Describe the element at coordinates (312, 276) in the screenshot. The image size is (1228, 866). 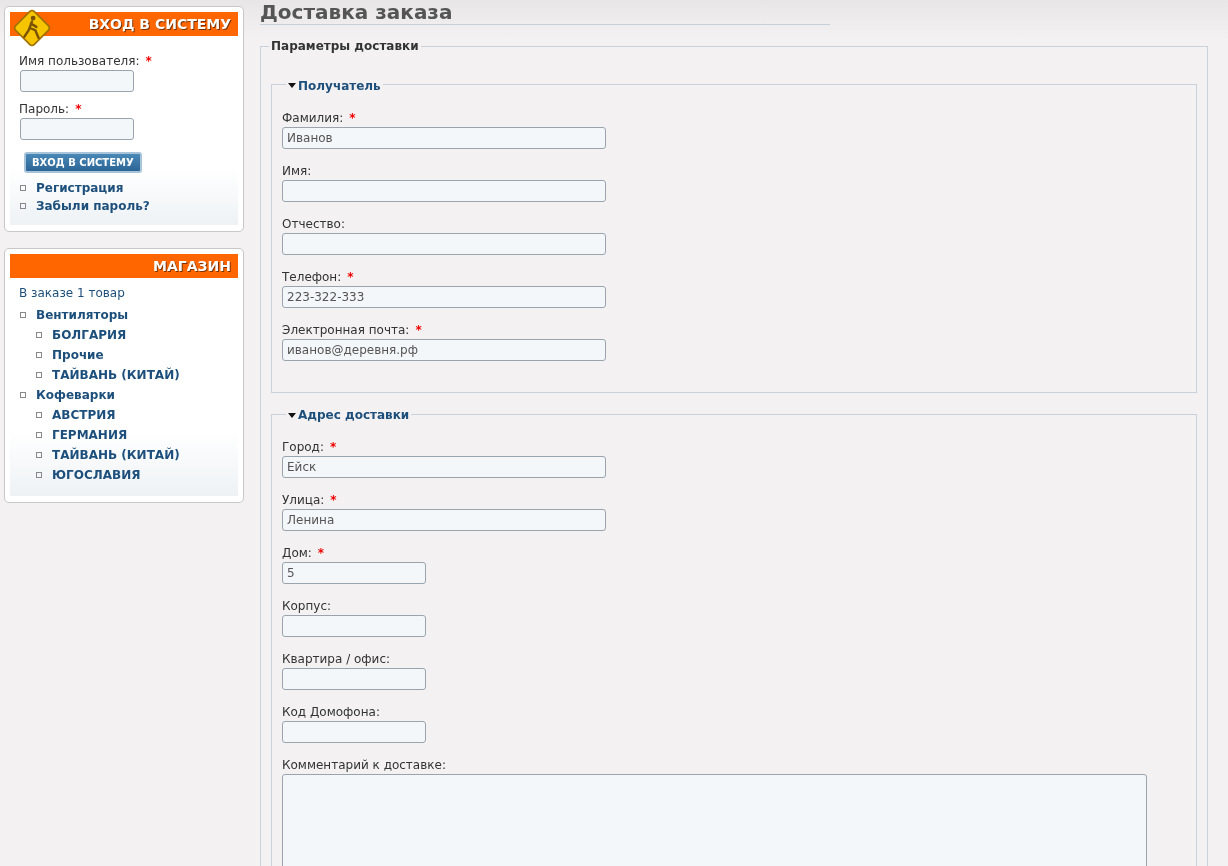
I see `field-label: Телефон:` at that location.